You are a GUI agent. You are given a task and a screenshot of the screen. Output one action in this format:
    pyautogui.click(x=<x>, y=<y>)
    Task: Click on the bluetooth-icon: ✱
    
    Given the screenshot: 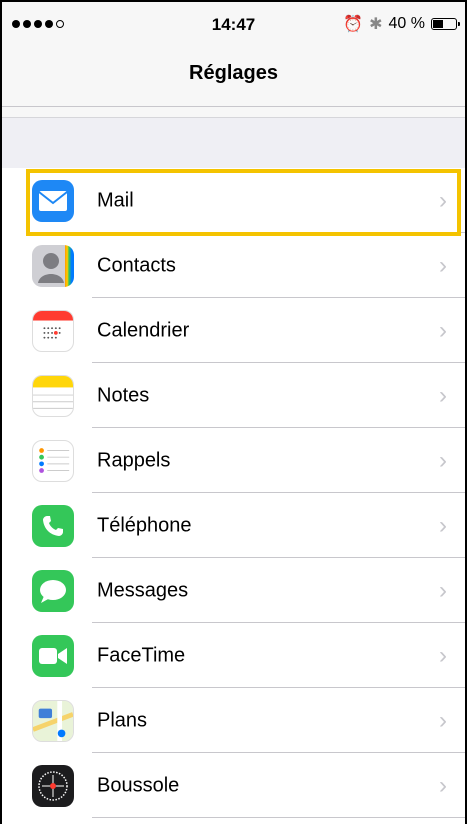 What is the action you would take?
    pyautogui.click(x=376, y=24)
    